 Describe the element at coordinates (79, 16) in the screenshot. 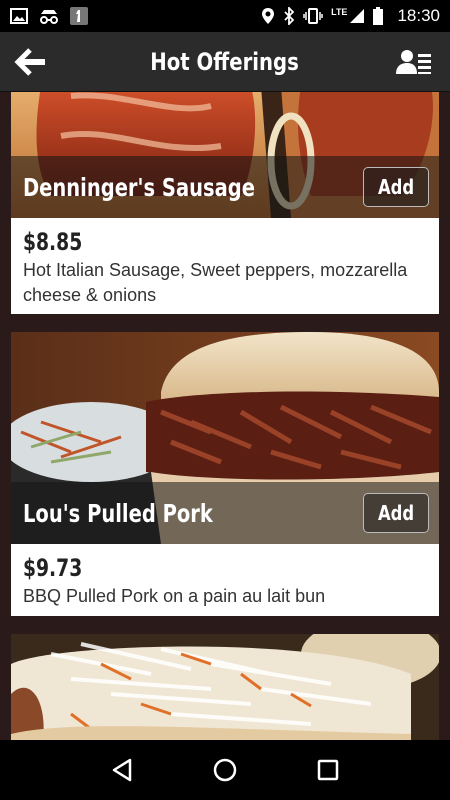

I see `notification-one-icon` at that location.